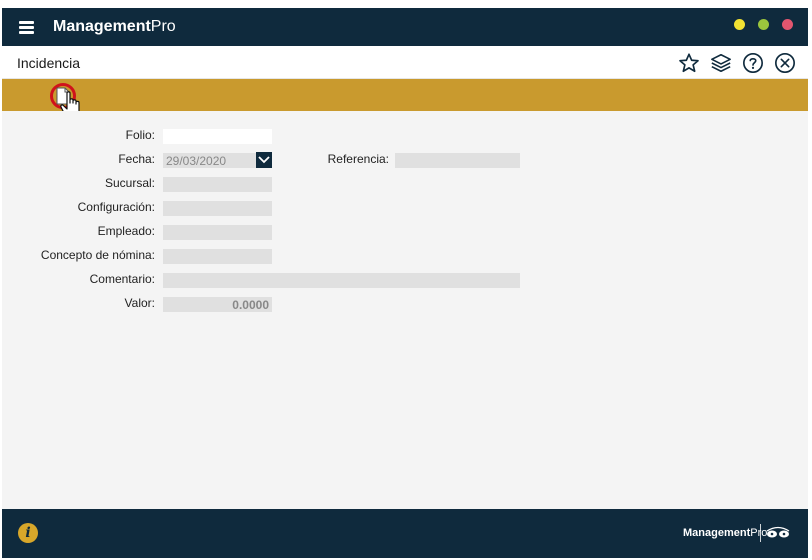 The image size is (812, 560). I want to click on favorite-star-icon, so click(689, 63).